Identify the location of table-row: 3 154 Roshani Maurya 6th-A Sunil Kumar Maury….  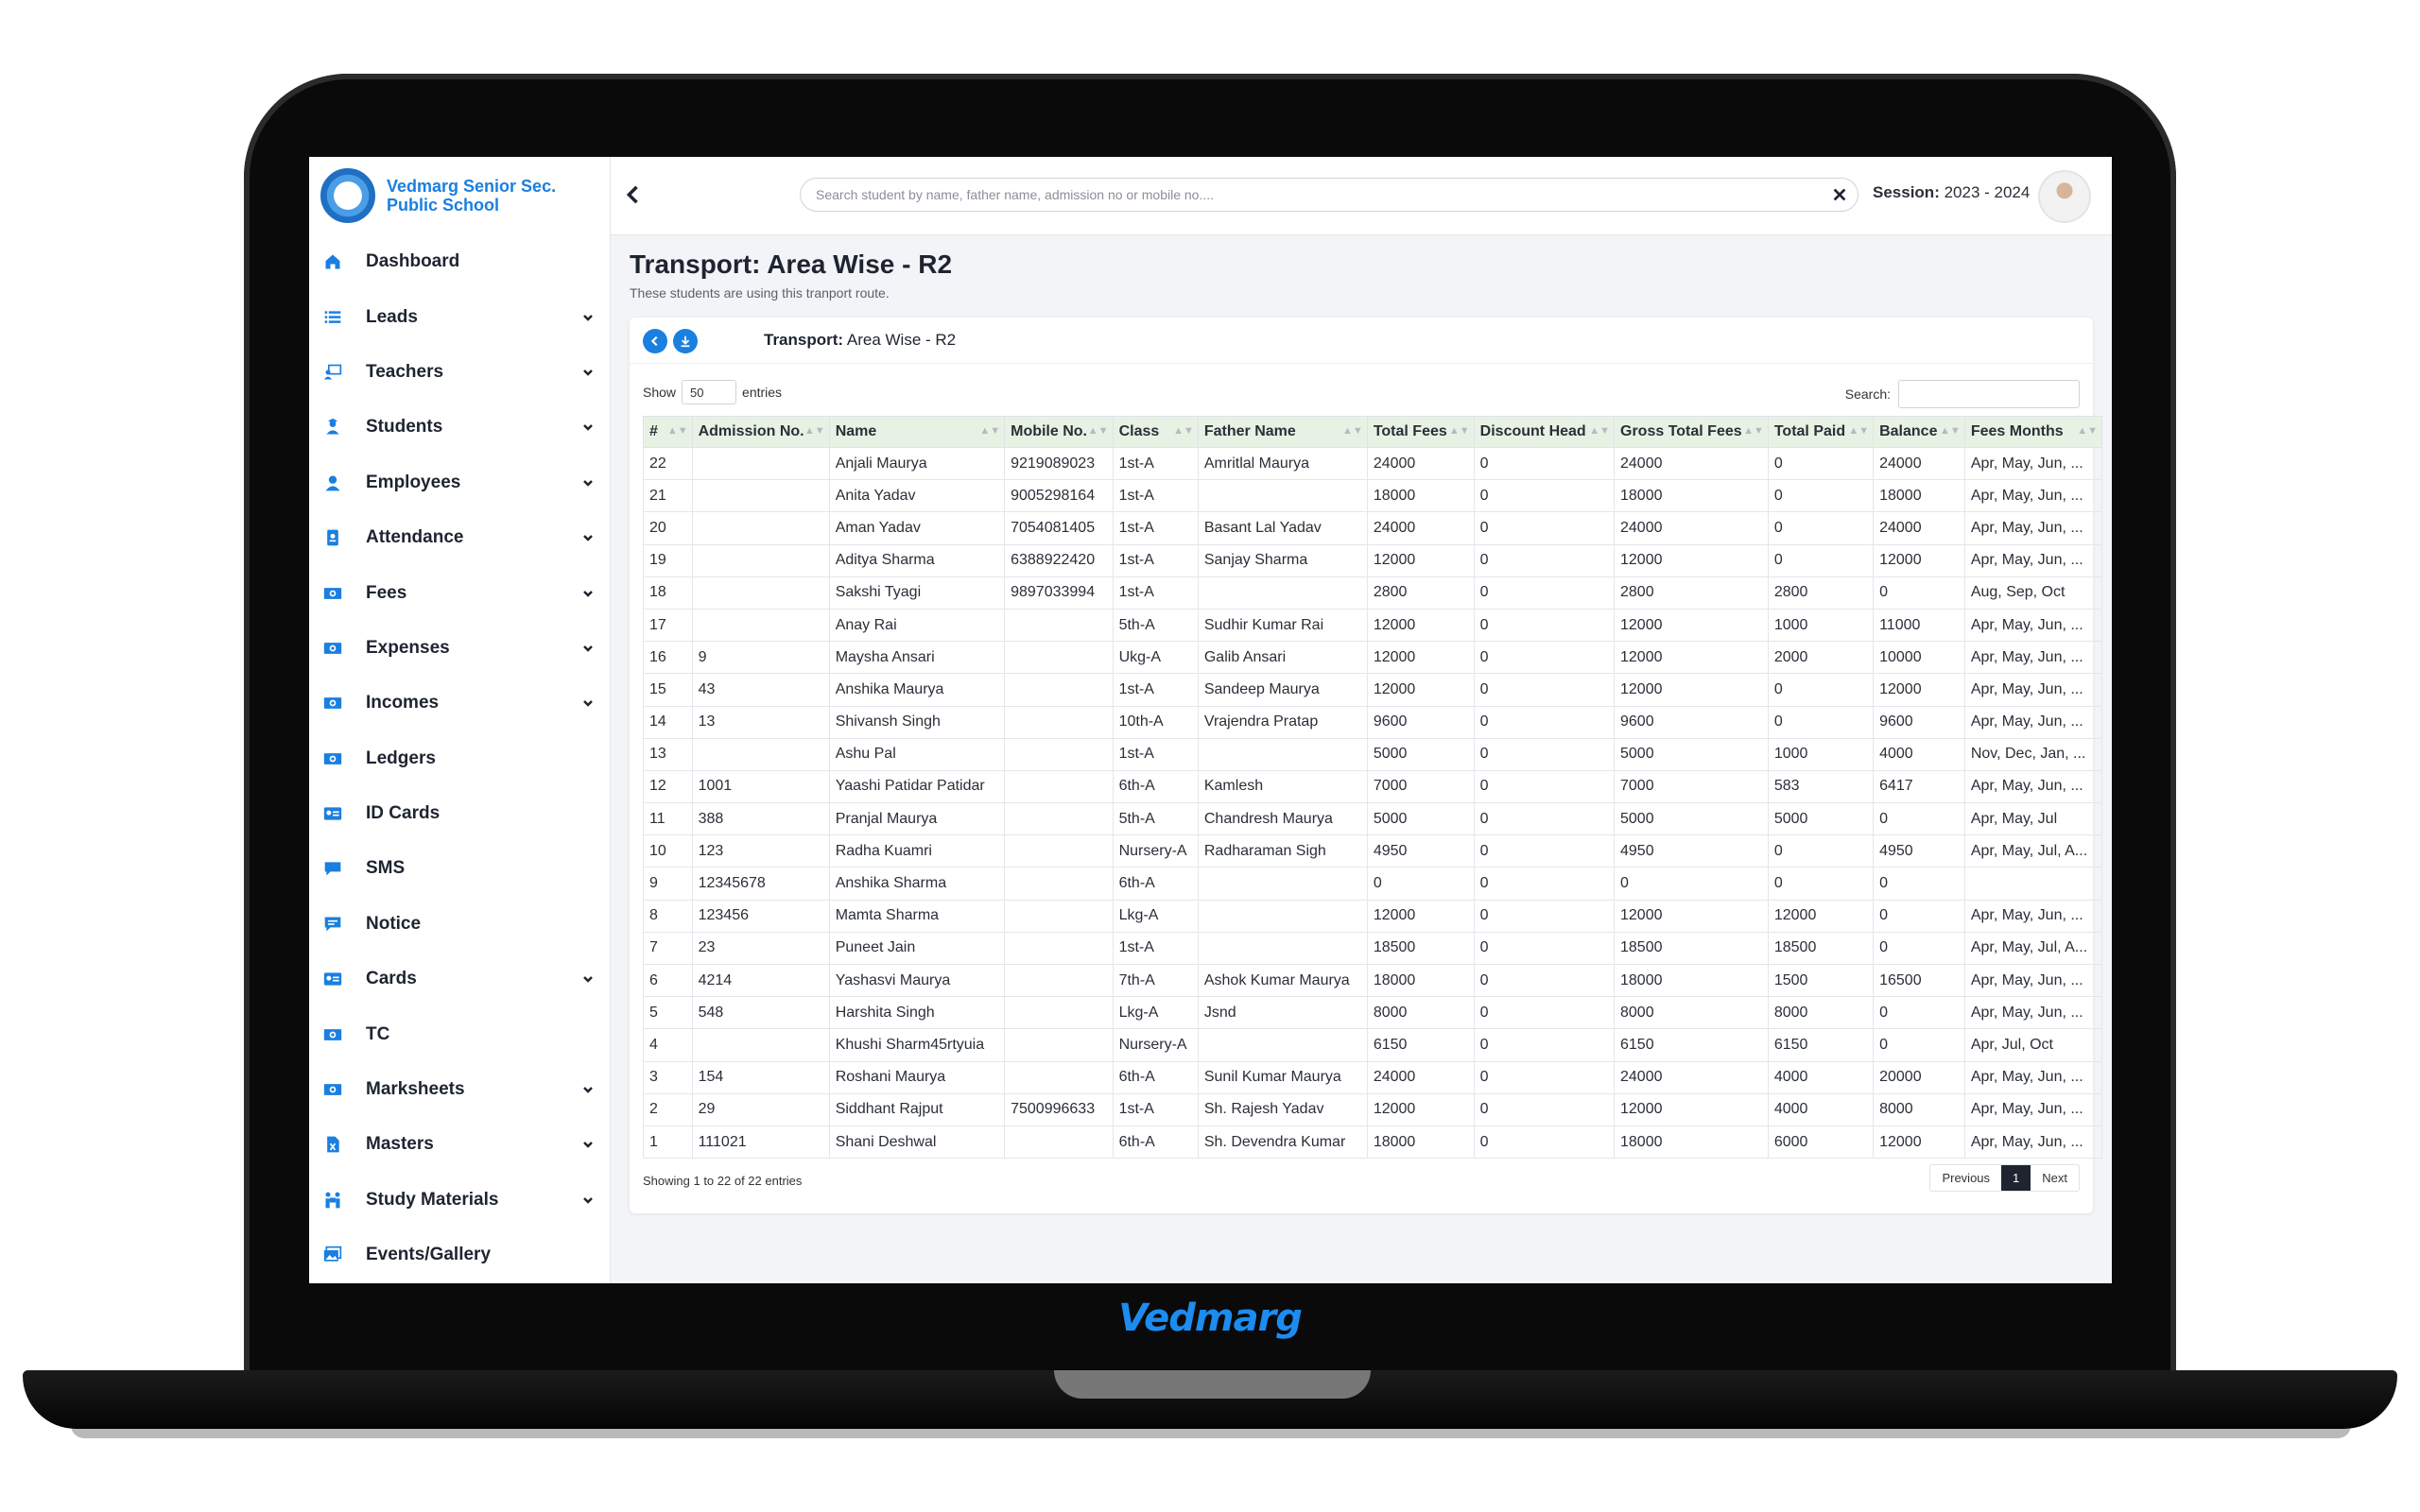
(1373, 1077).